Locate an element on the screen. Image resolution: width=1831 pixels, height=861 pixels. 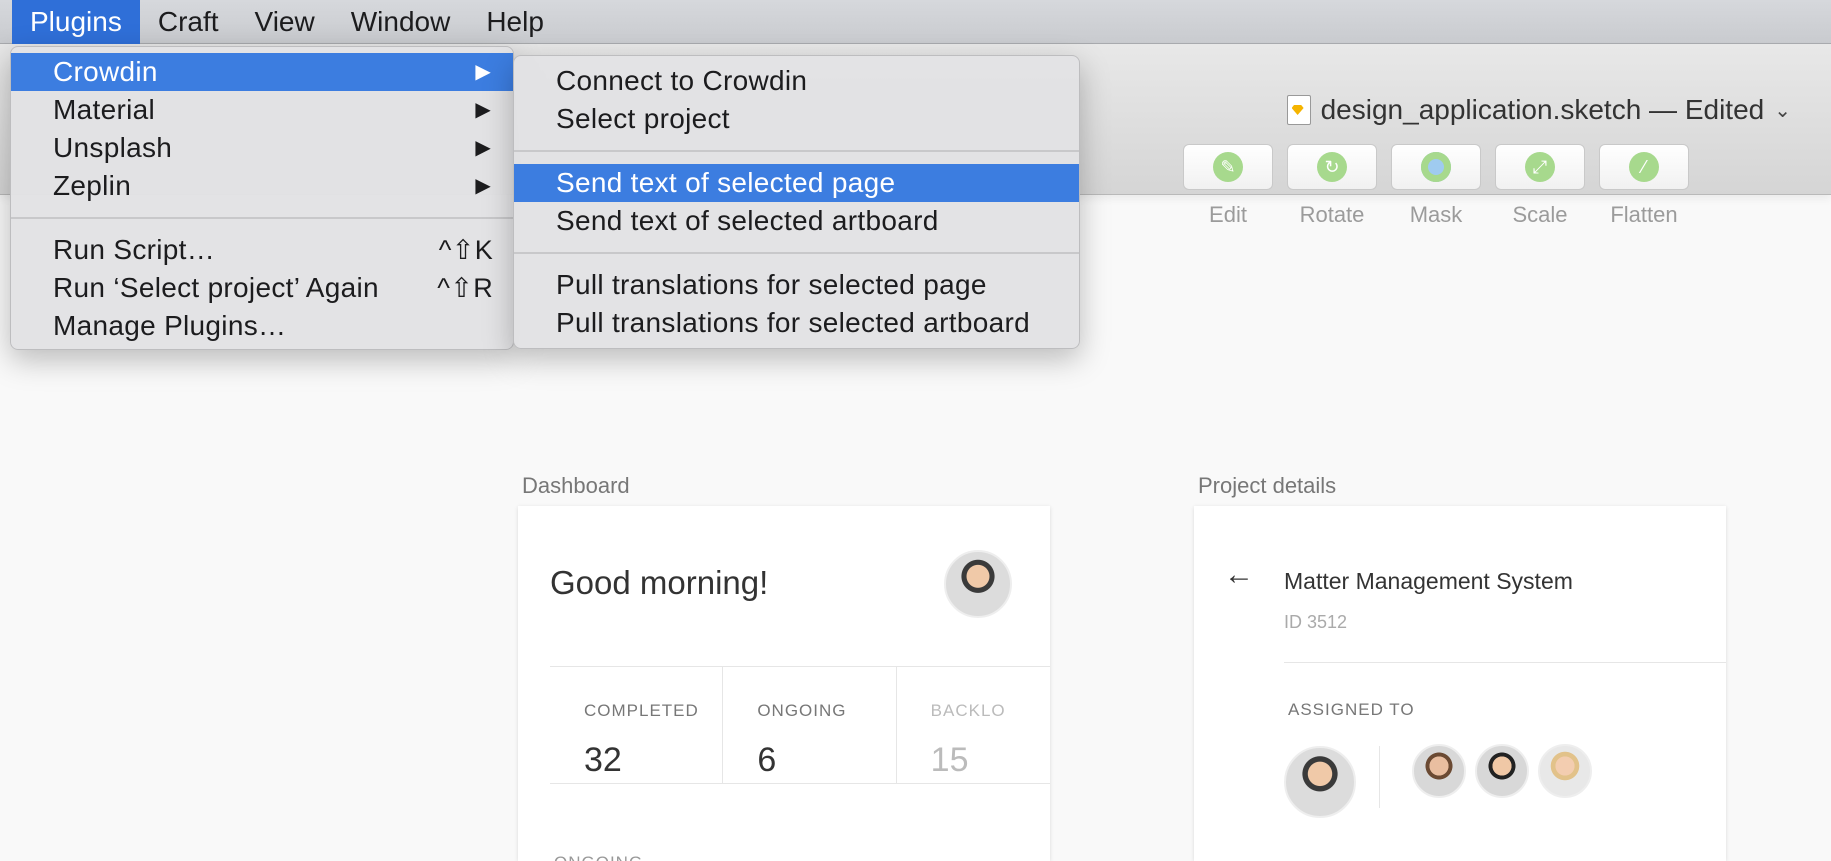
stat-label: BACKLO is located at coordinates (968, 710).